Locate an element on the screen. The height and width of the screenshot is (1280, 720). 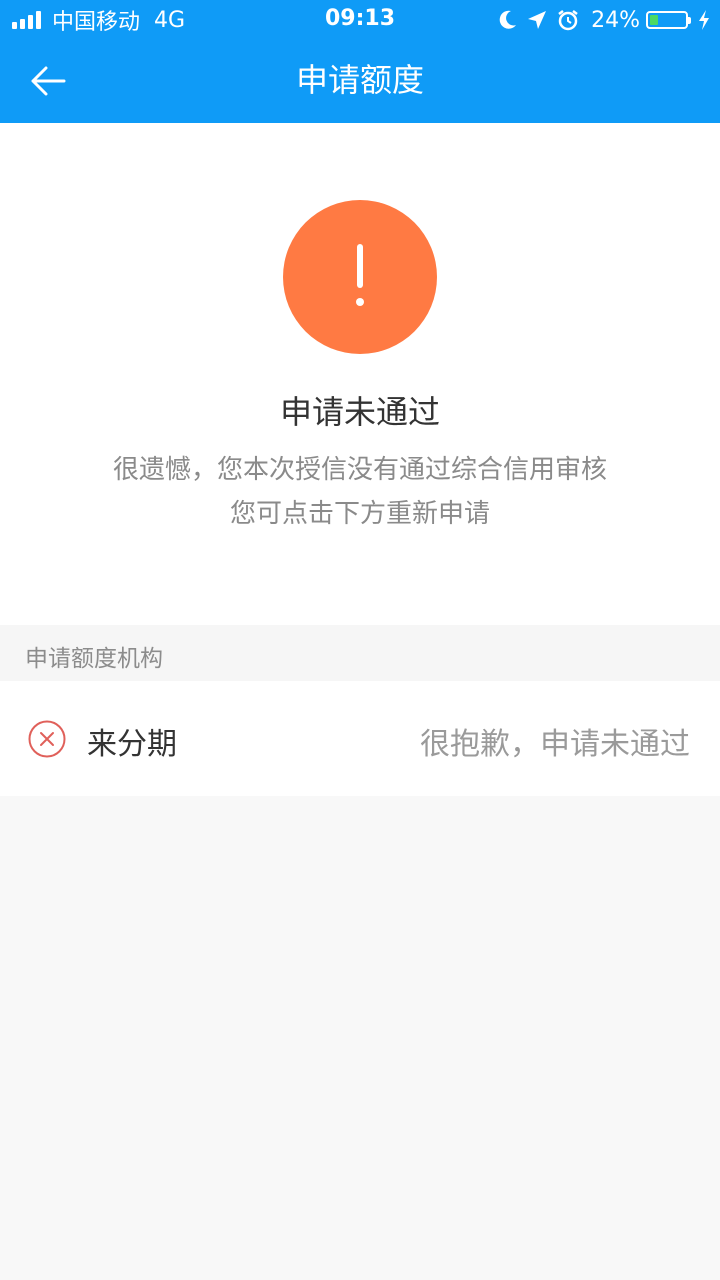
section-title: 申请额度机构 is located at coordinates (94, 659).